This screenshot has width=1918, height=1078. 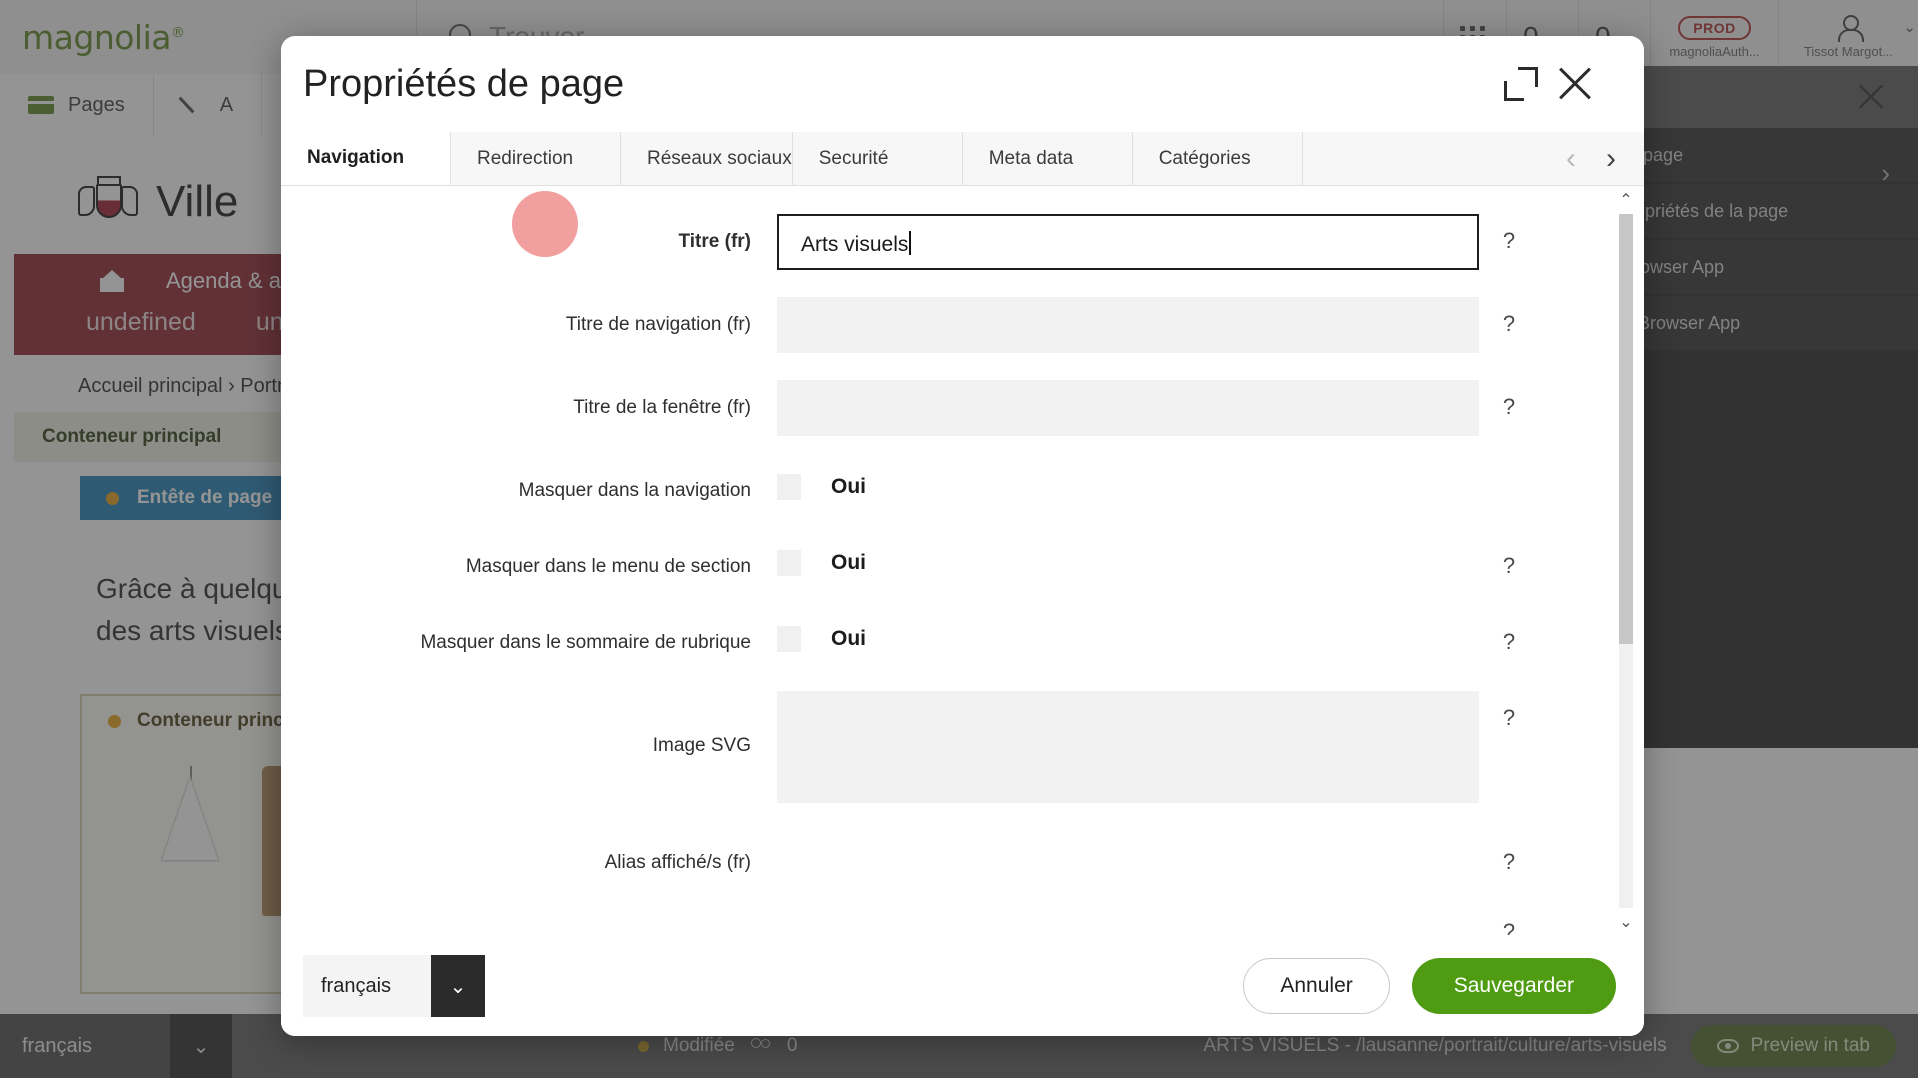 I want to click on field-titre-fr: Titre (fr) Arts visuels ?, so click(x=945, y=242).